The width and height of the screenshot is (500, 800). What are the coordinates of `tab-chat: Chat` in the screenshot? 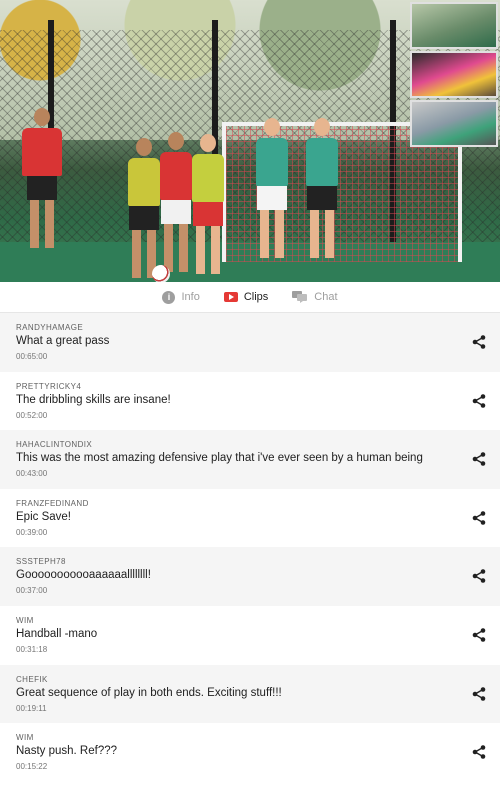 It's located at (315, 297).